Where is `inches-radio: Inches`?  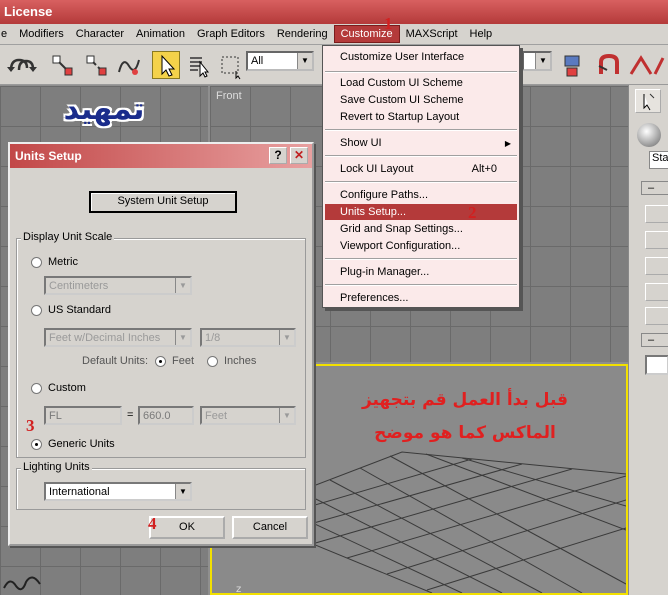 inches-radio: Inches is located at coordinates (231, 361).